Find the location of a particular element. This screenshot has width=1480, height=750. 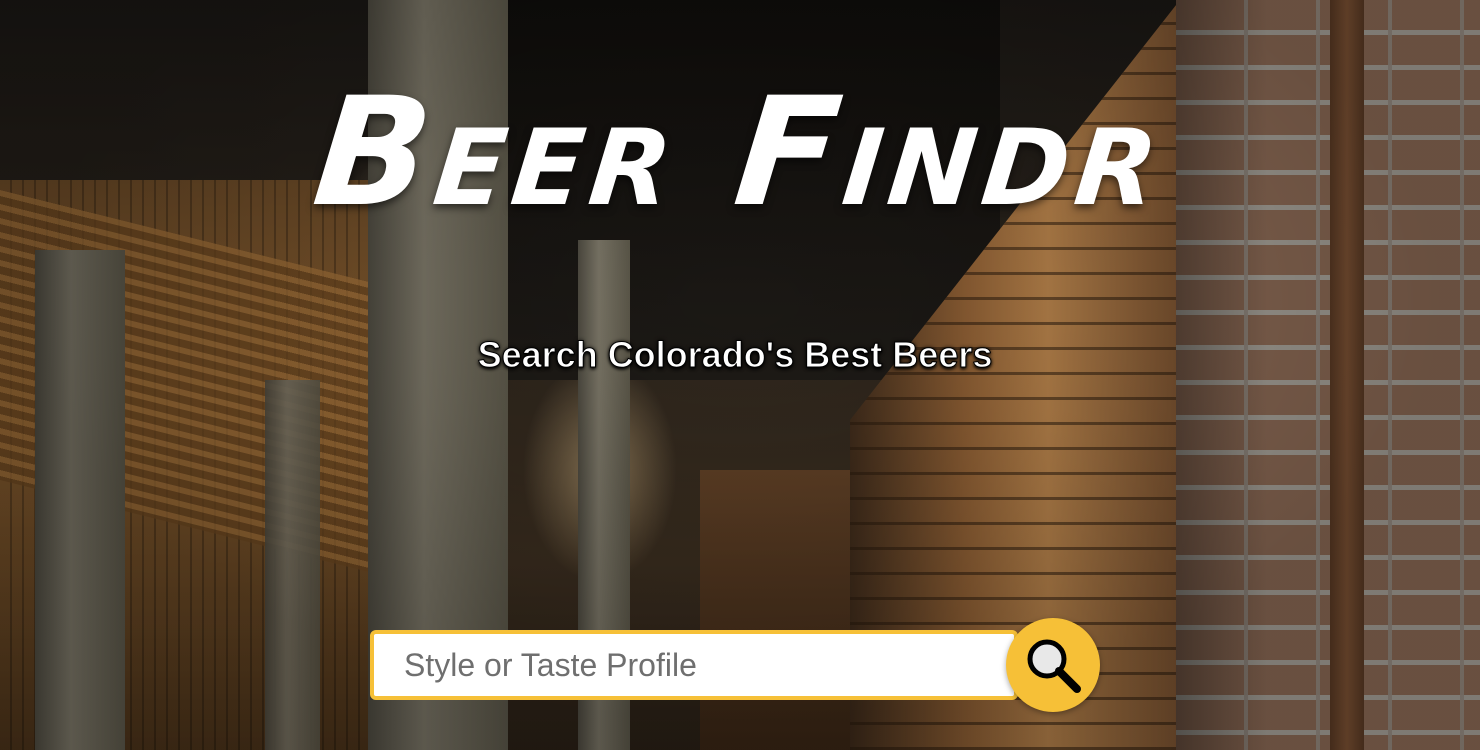

page-title: Beer Findr is located at coordinates (740, 153).